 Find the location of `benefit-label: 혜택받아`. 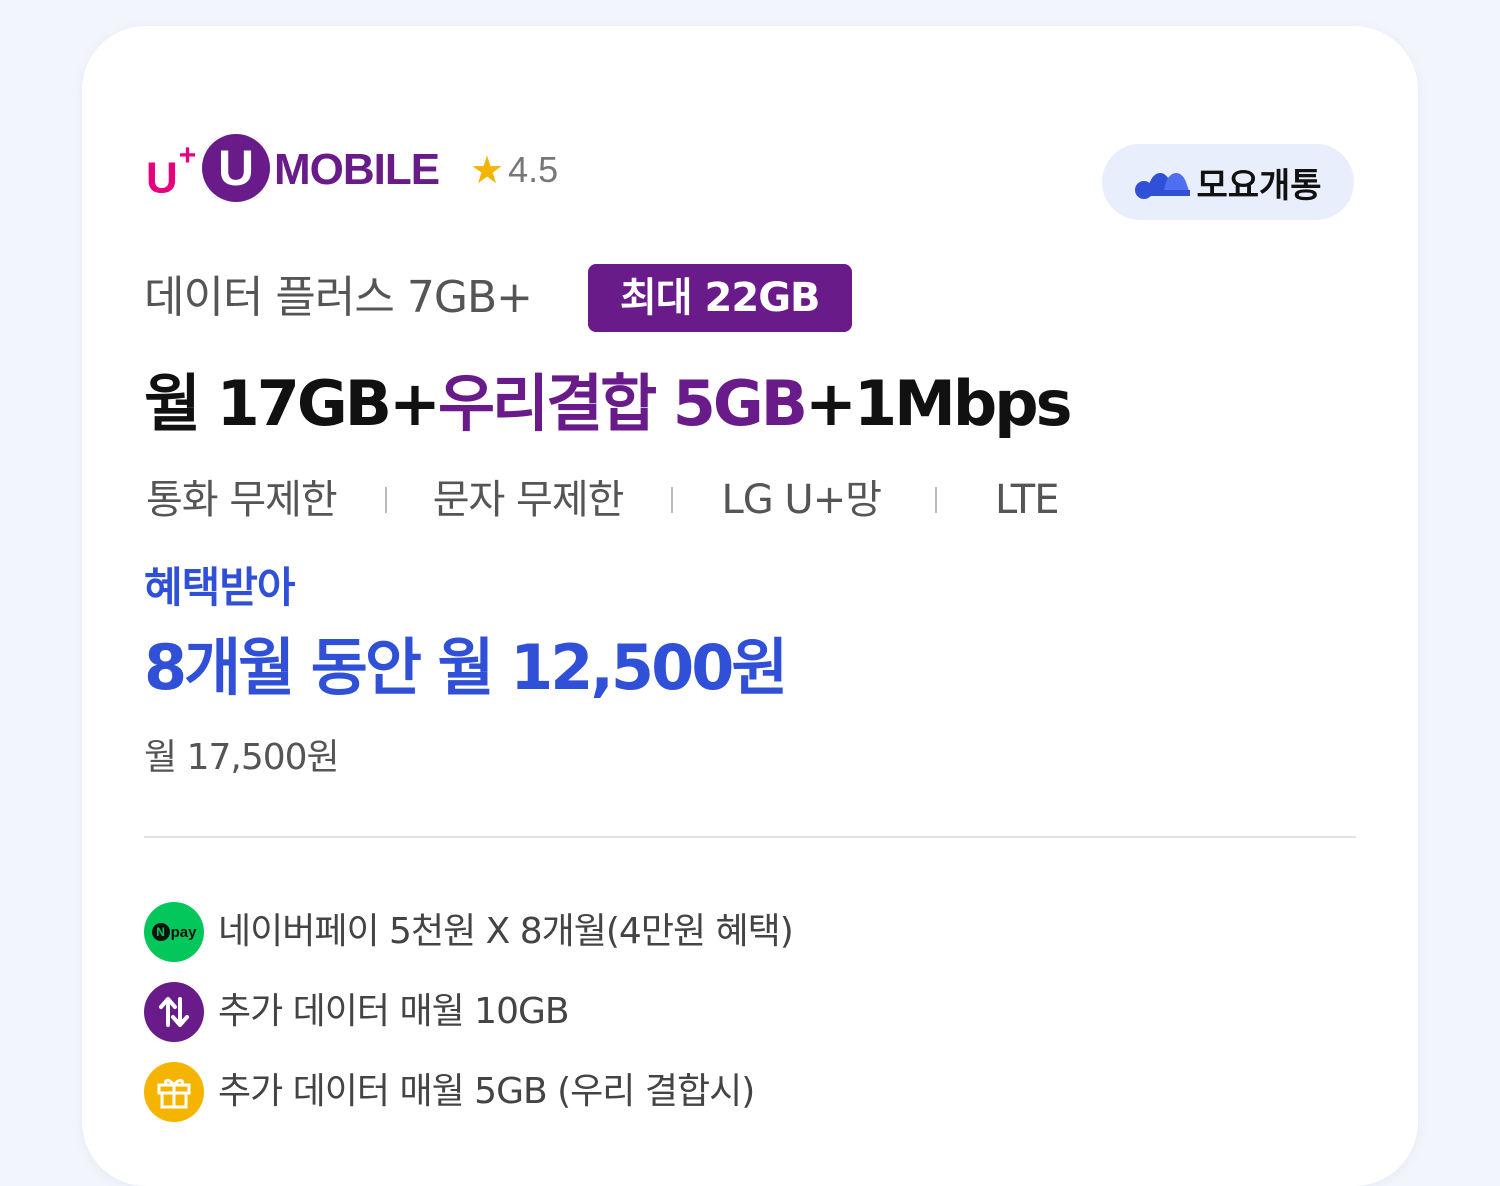

benefit-label: 혜택받아 is located at coordinates (220, 587).